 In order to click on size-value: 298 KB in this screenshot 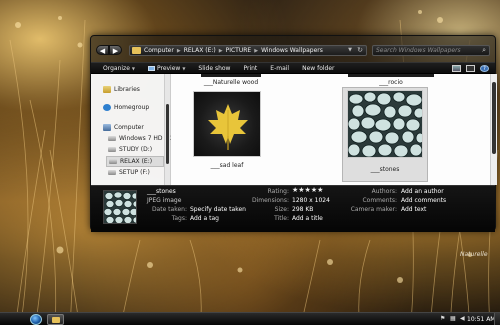, I will do `click(303, 209)`.